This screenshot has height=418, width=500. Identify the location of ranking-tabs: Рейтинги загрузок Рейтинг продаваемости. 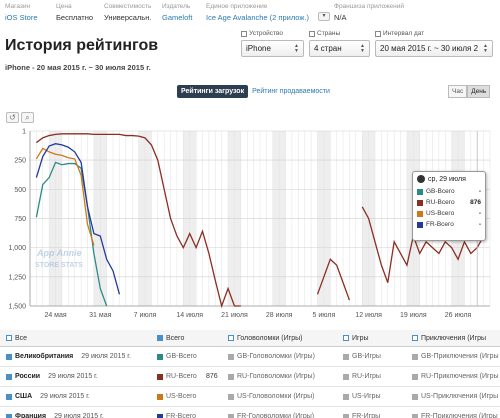
(253, 91).